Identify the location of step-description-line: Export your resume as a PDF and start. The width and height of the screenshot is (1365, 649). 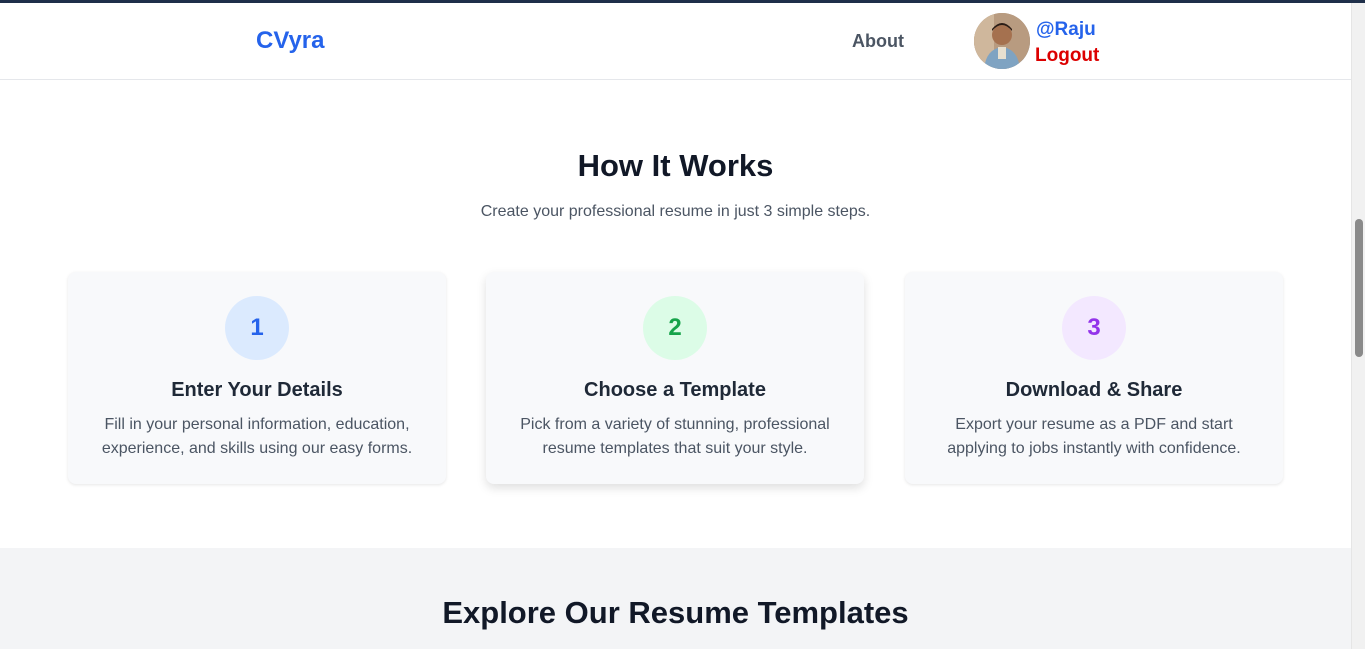
(1094, 424).